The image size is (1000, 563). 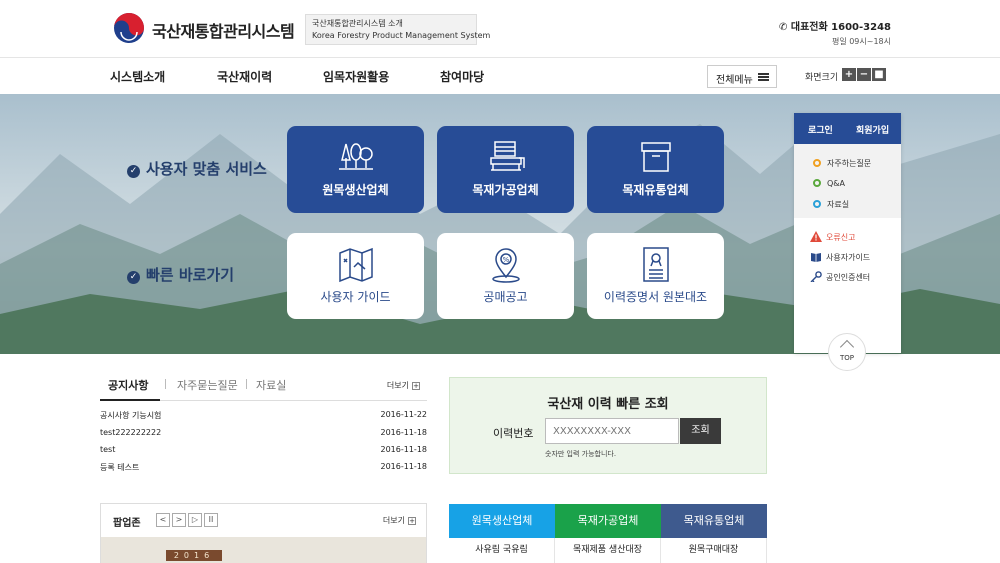 I want to click on history-number-label: 이력번호, so click(x=513, y=433).